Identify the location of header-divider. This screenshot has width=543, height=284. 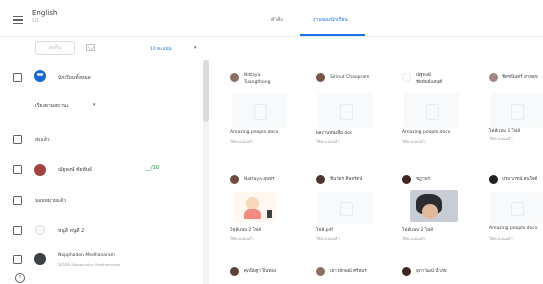
(271, 36).